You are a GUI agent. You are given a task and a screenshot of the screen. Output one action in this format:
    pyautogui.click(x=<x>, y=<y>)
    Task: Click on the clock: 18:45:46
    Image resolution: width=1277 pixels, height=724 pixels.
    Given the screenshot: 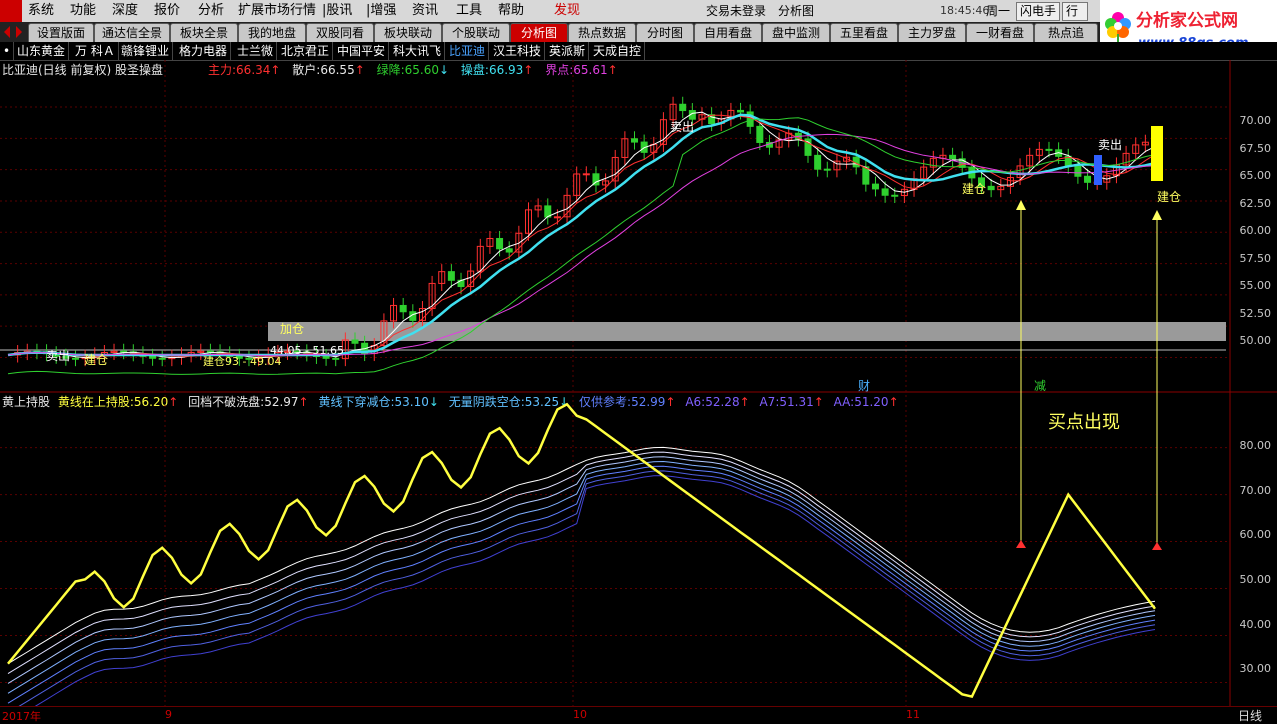 What is the action you would take?
    pyautogui.click(x=965, y=10)
    